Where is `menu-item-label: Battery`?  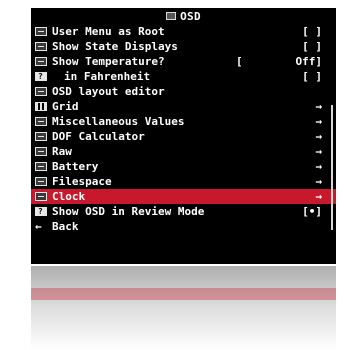
menu-item-label: Battery is located at coordinates (75, 166).